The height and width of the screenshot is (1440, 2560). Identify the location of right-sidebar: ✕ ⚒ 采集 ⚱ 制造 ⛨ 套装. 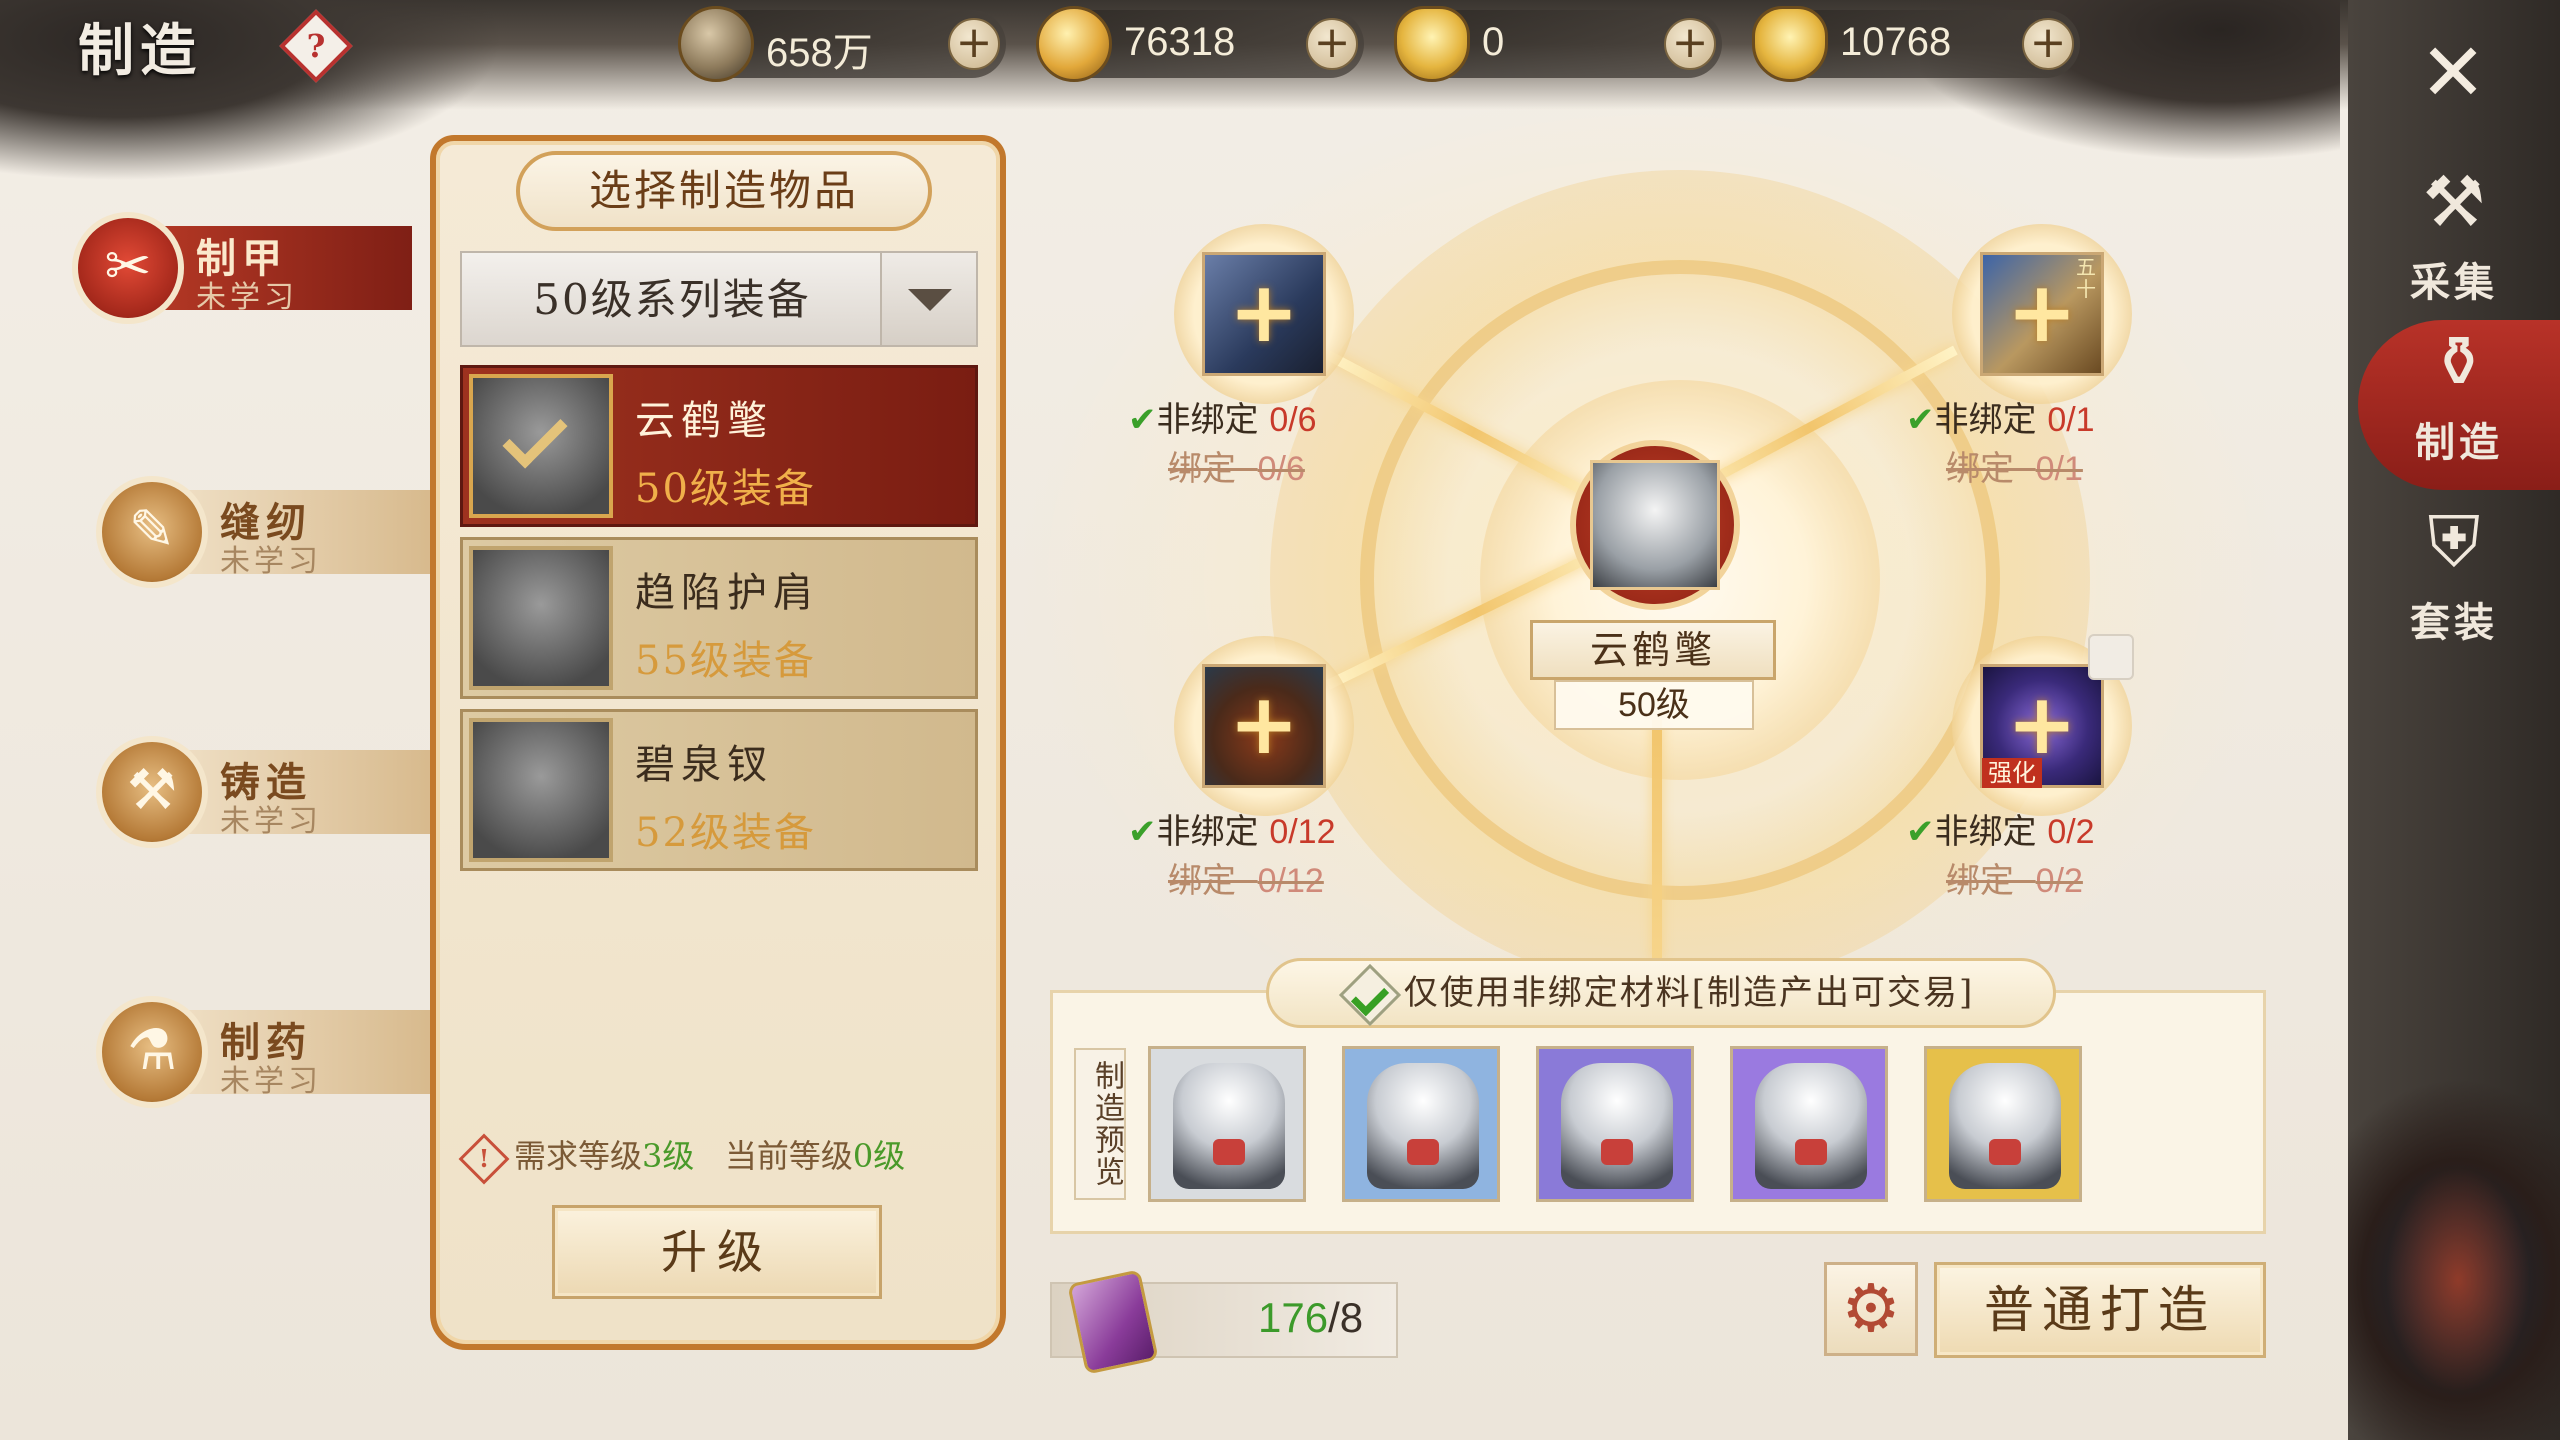
(2454, 720).